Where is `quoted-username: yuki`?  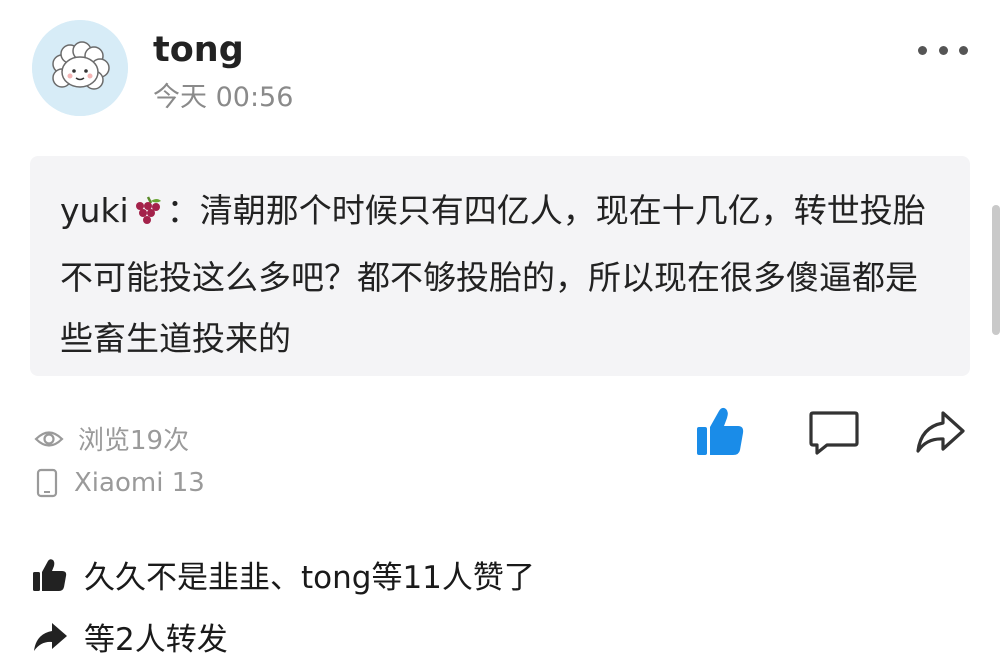
quoted-username: yuki is located at coordinates (94, 210).